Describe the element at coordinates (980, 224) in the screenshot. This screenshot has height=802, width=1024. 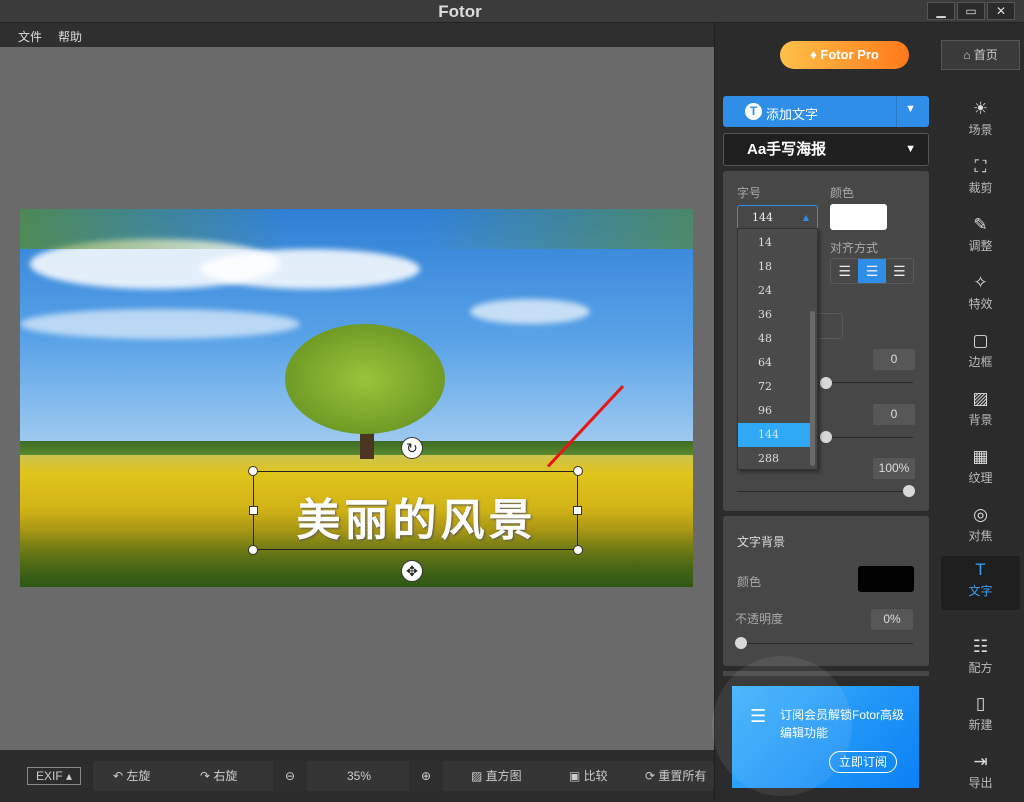
I see `sidebar-icon: ✎` at that location.